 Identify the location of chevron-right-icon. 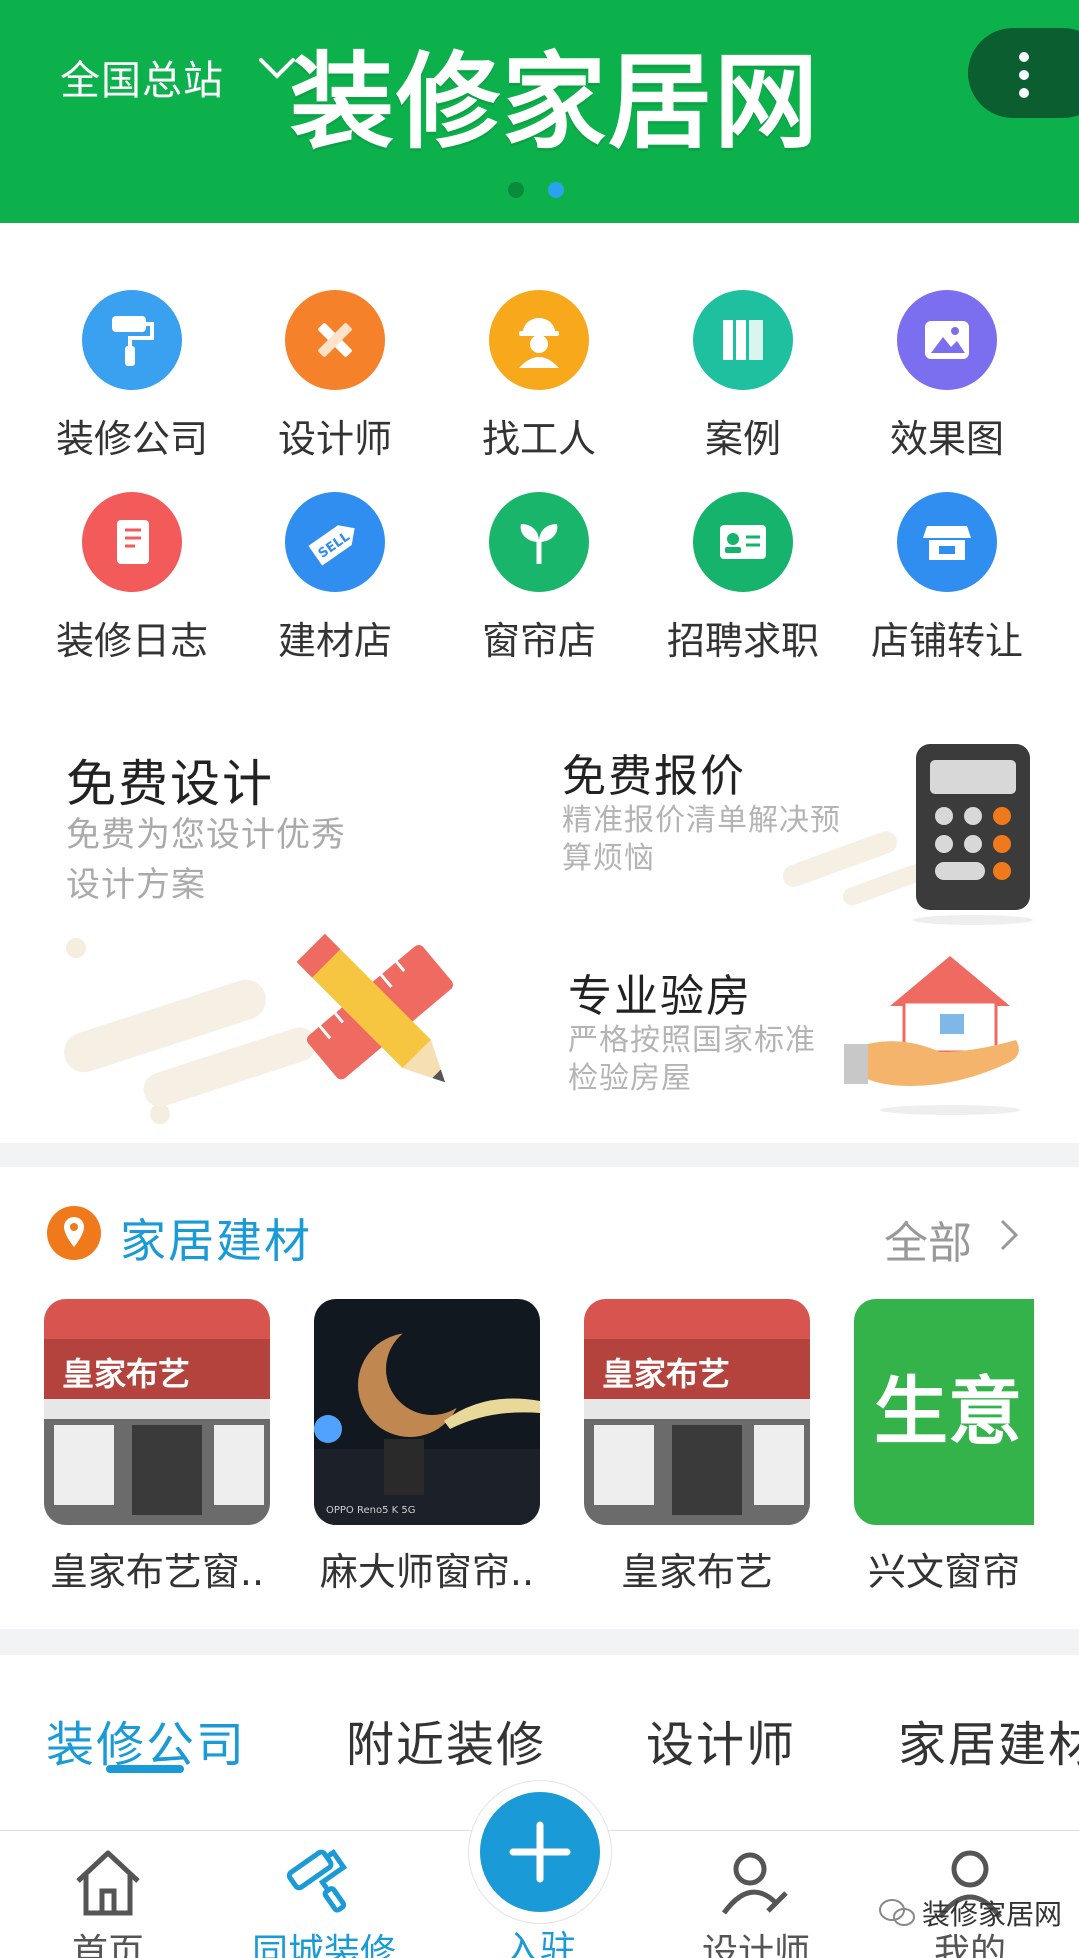
(1008, 1235).